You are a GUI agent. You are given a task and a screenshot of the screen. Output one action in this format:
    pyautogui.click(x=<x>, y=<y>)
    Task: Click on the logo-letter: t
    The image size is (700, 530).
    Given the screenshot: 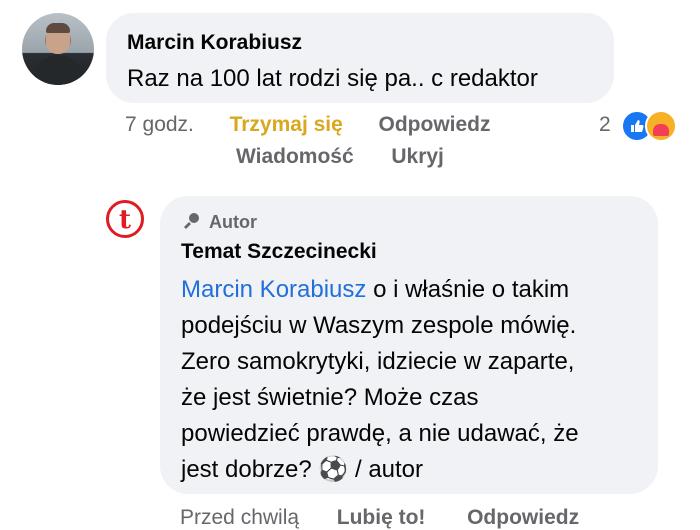 What is the action you would take?
    pyautogui.click(x=124, y=220)
    